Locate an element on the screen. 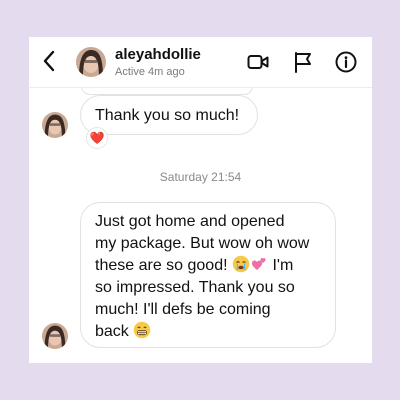 The width and height of the screenshot is (400, 400). avatar is located at coordinates (91, 62).